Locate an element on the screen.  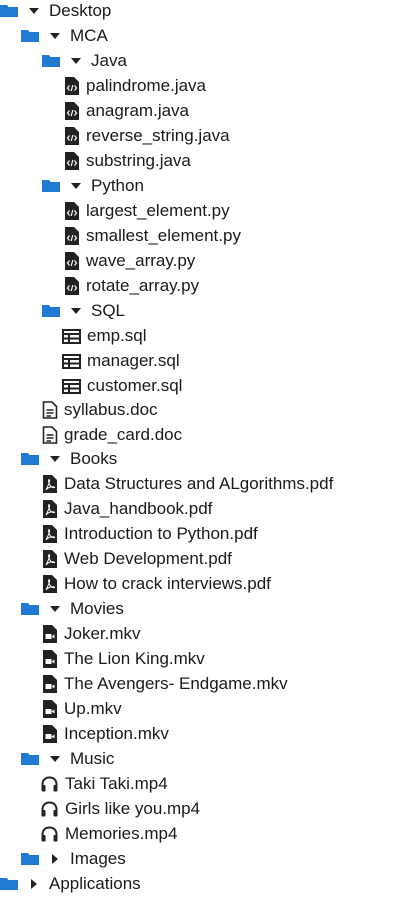
tree-file: smallest_element.py is located at coordinates (152, 235).